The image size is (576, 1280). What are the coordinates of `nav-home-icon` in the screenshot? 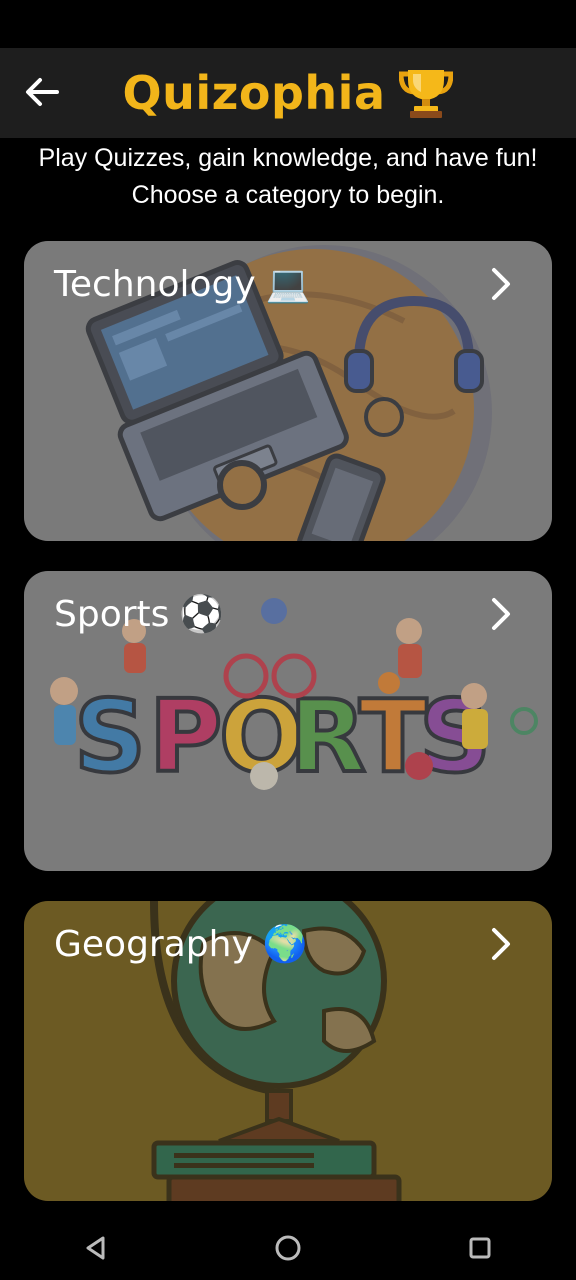 It's located at (288, 1248).